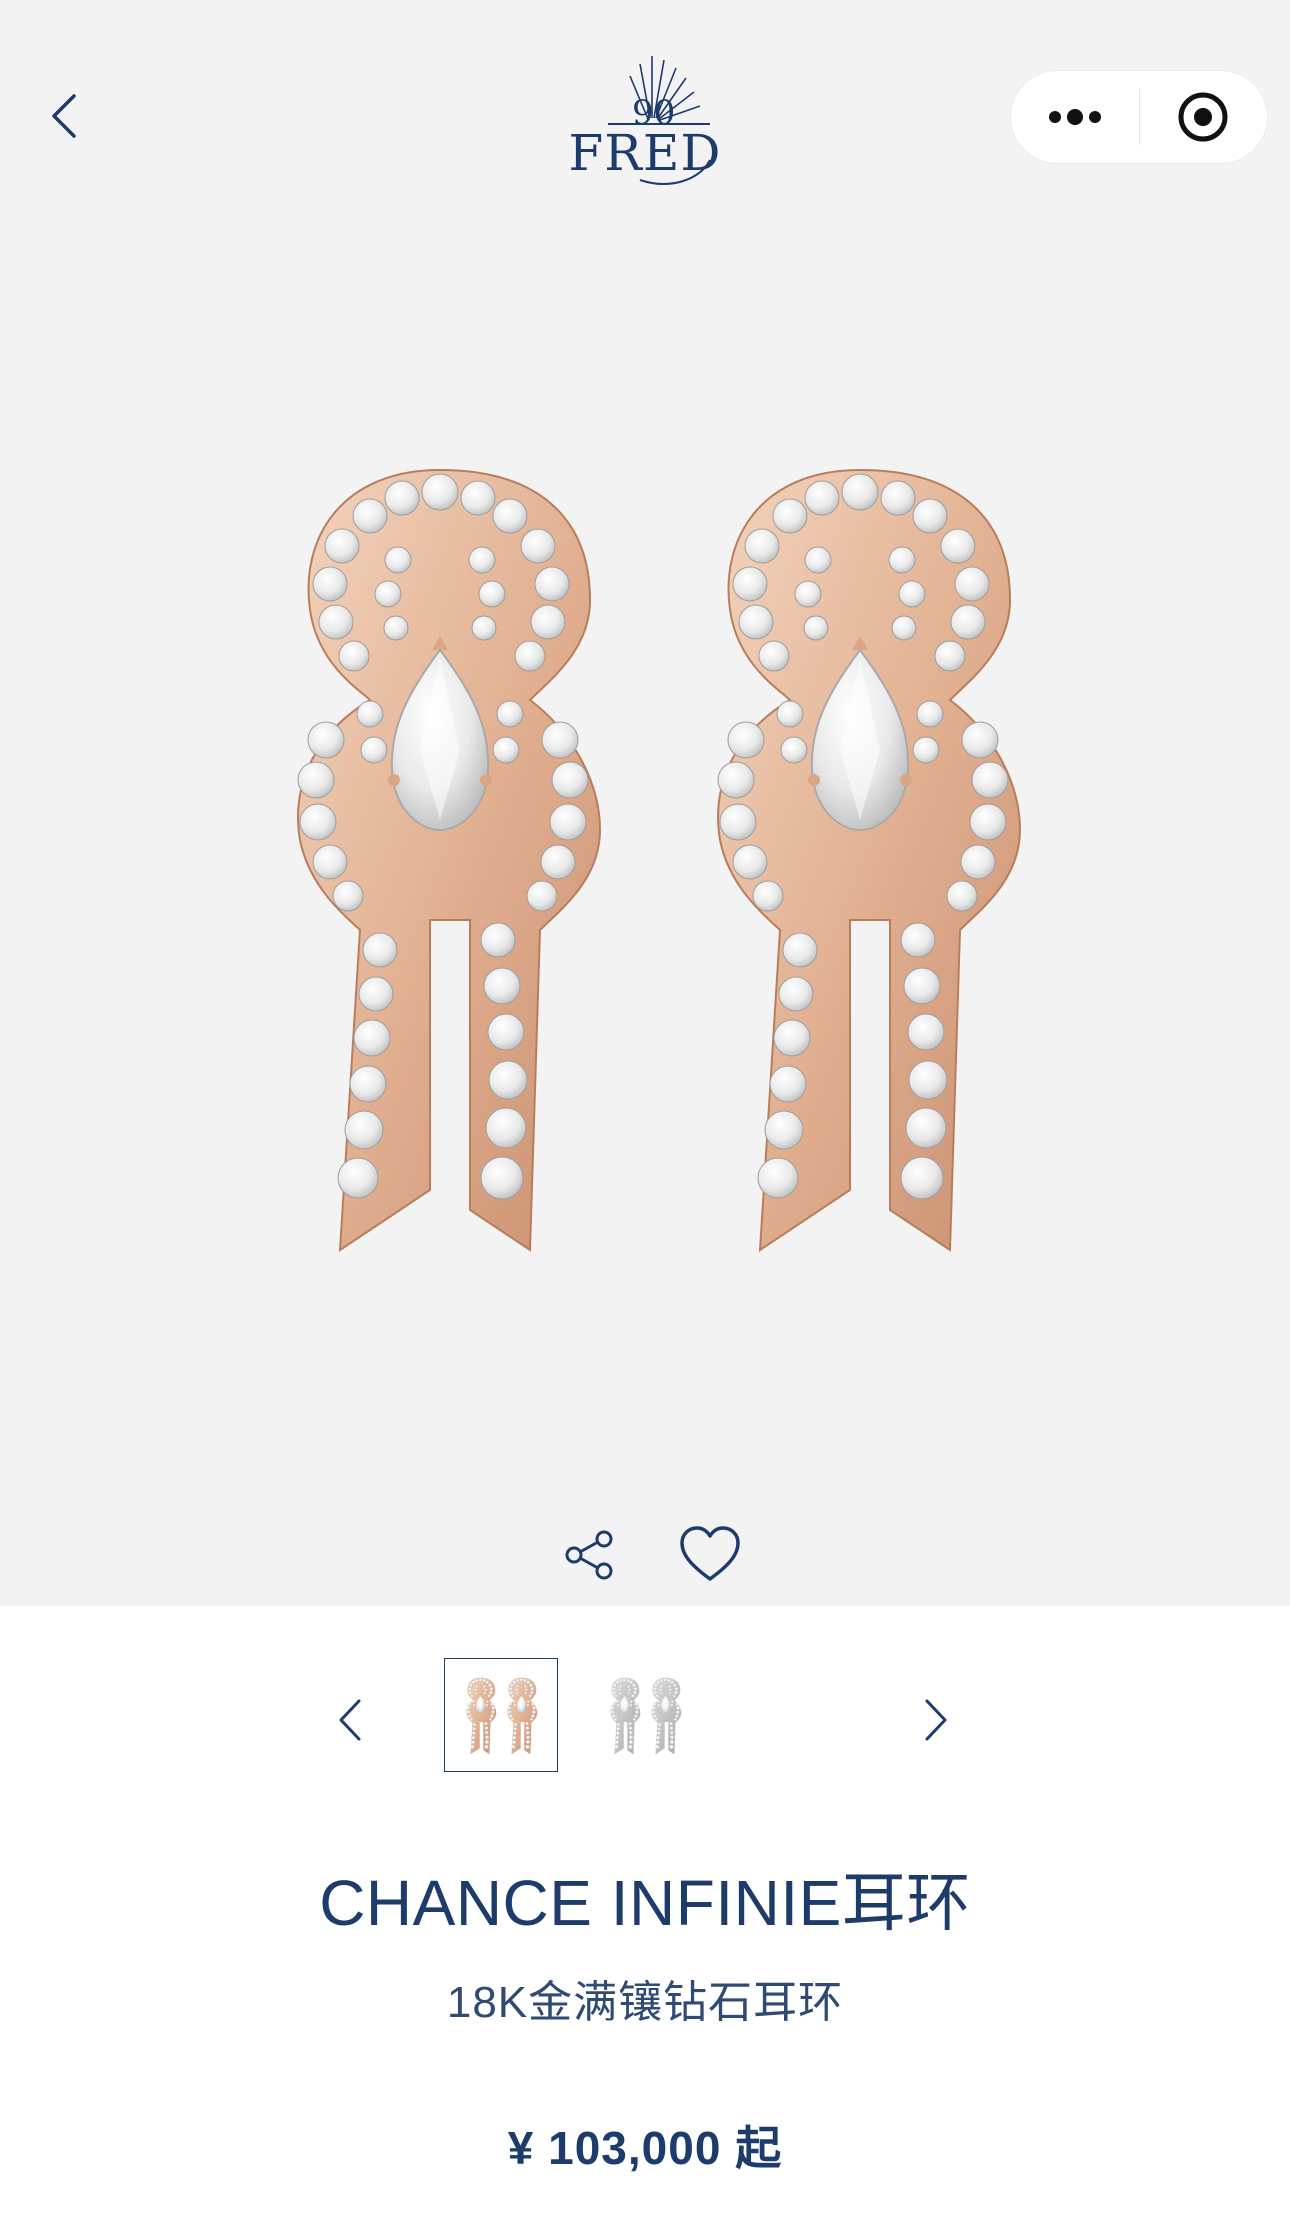  I want to click on product-subtitle: 18K金满镶钻石耳环, so click(645, 2002).